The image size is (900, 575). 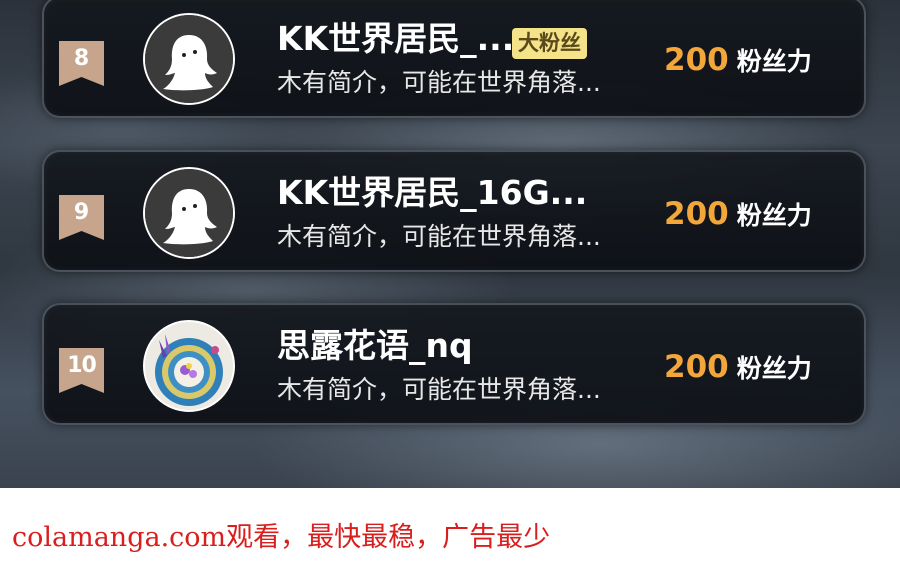 I want to click on rank-tag: 8, so click(x=81, y=63).